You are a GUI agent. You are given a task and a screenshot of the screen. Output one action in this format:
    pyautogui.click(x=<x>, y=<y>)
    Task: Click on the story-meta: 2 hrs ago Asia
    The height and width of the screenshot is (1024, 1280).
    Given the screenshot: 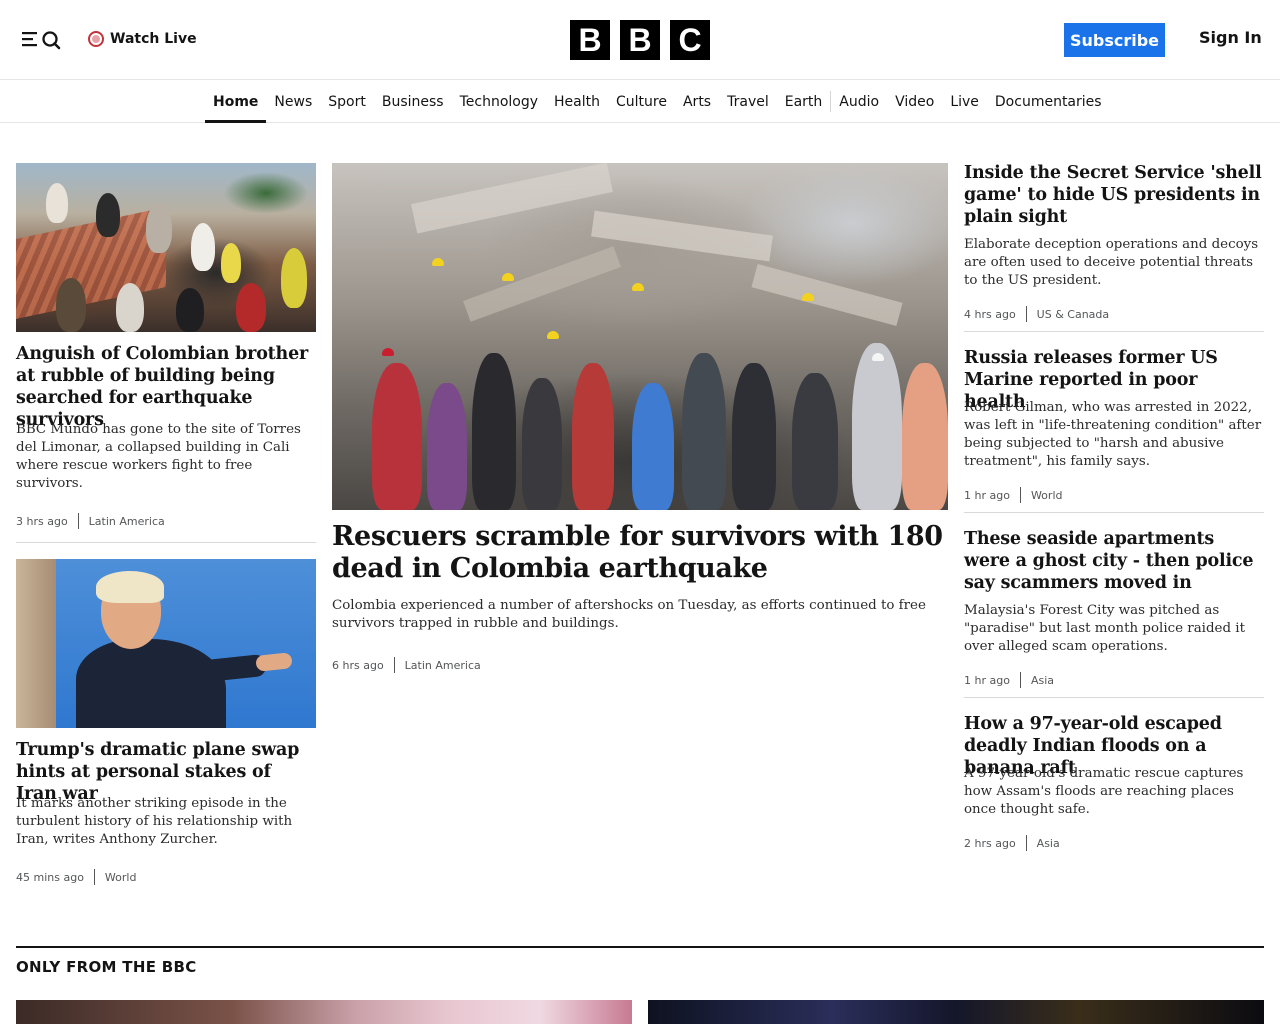 What is the action you would take?
    pyautogui.click(x=1012, y=843)
    